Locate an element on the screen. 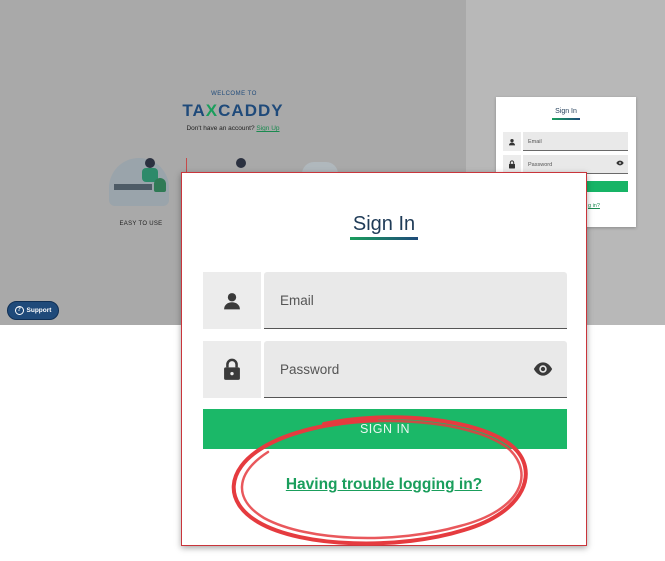 The image size is (665, 561). mini-email-row: Email is located at coordinates (565, 141).